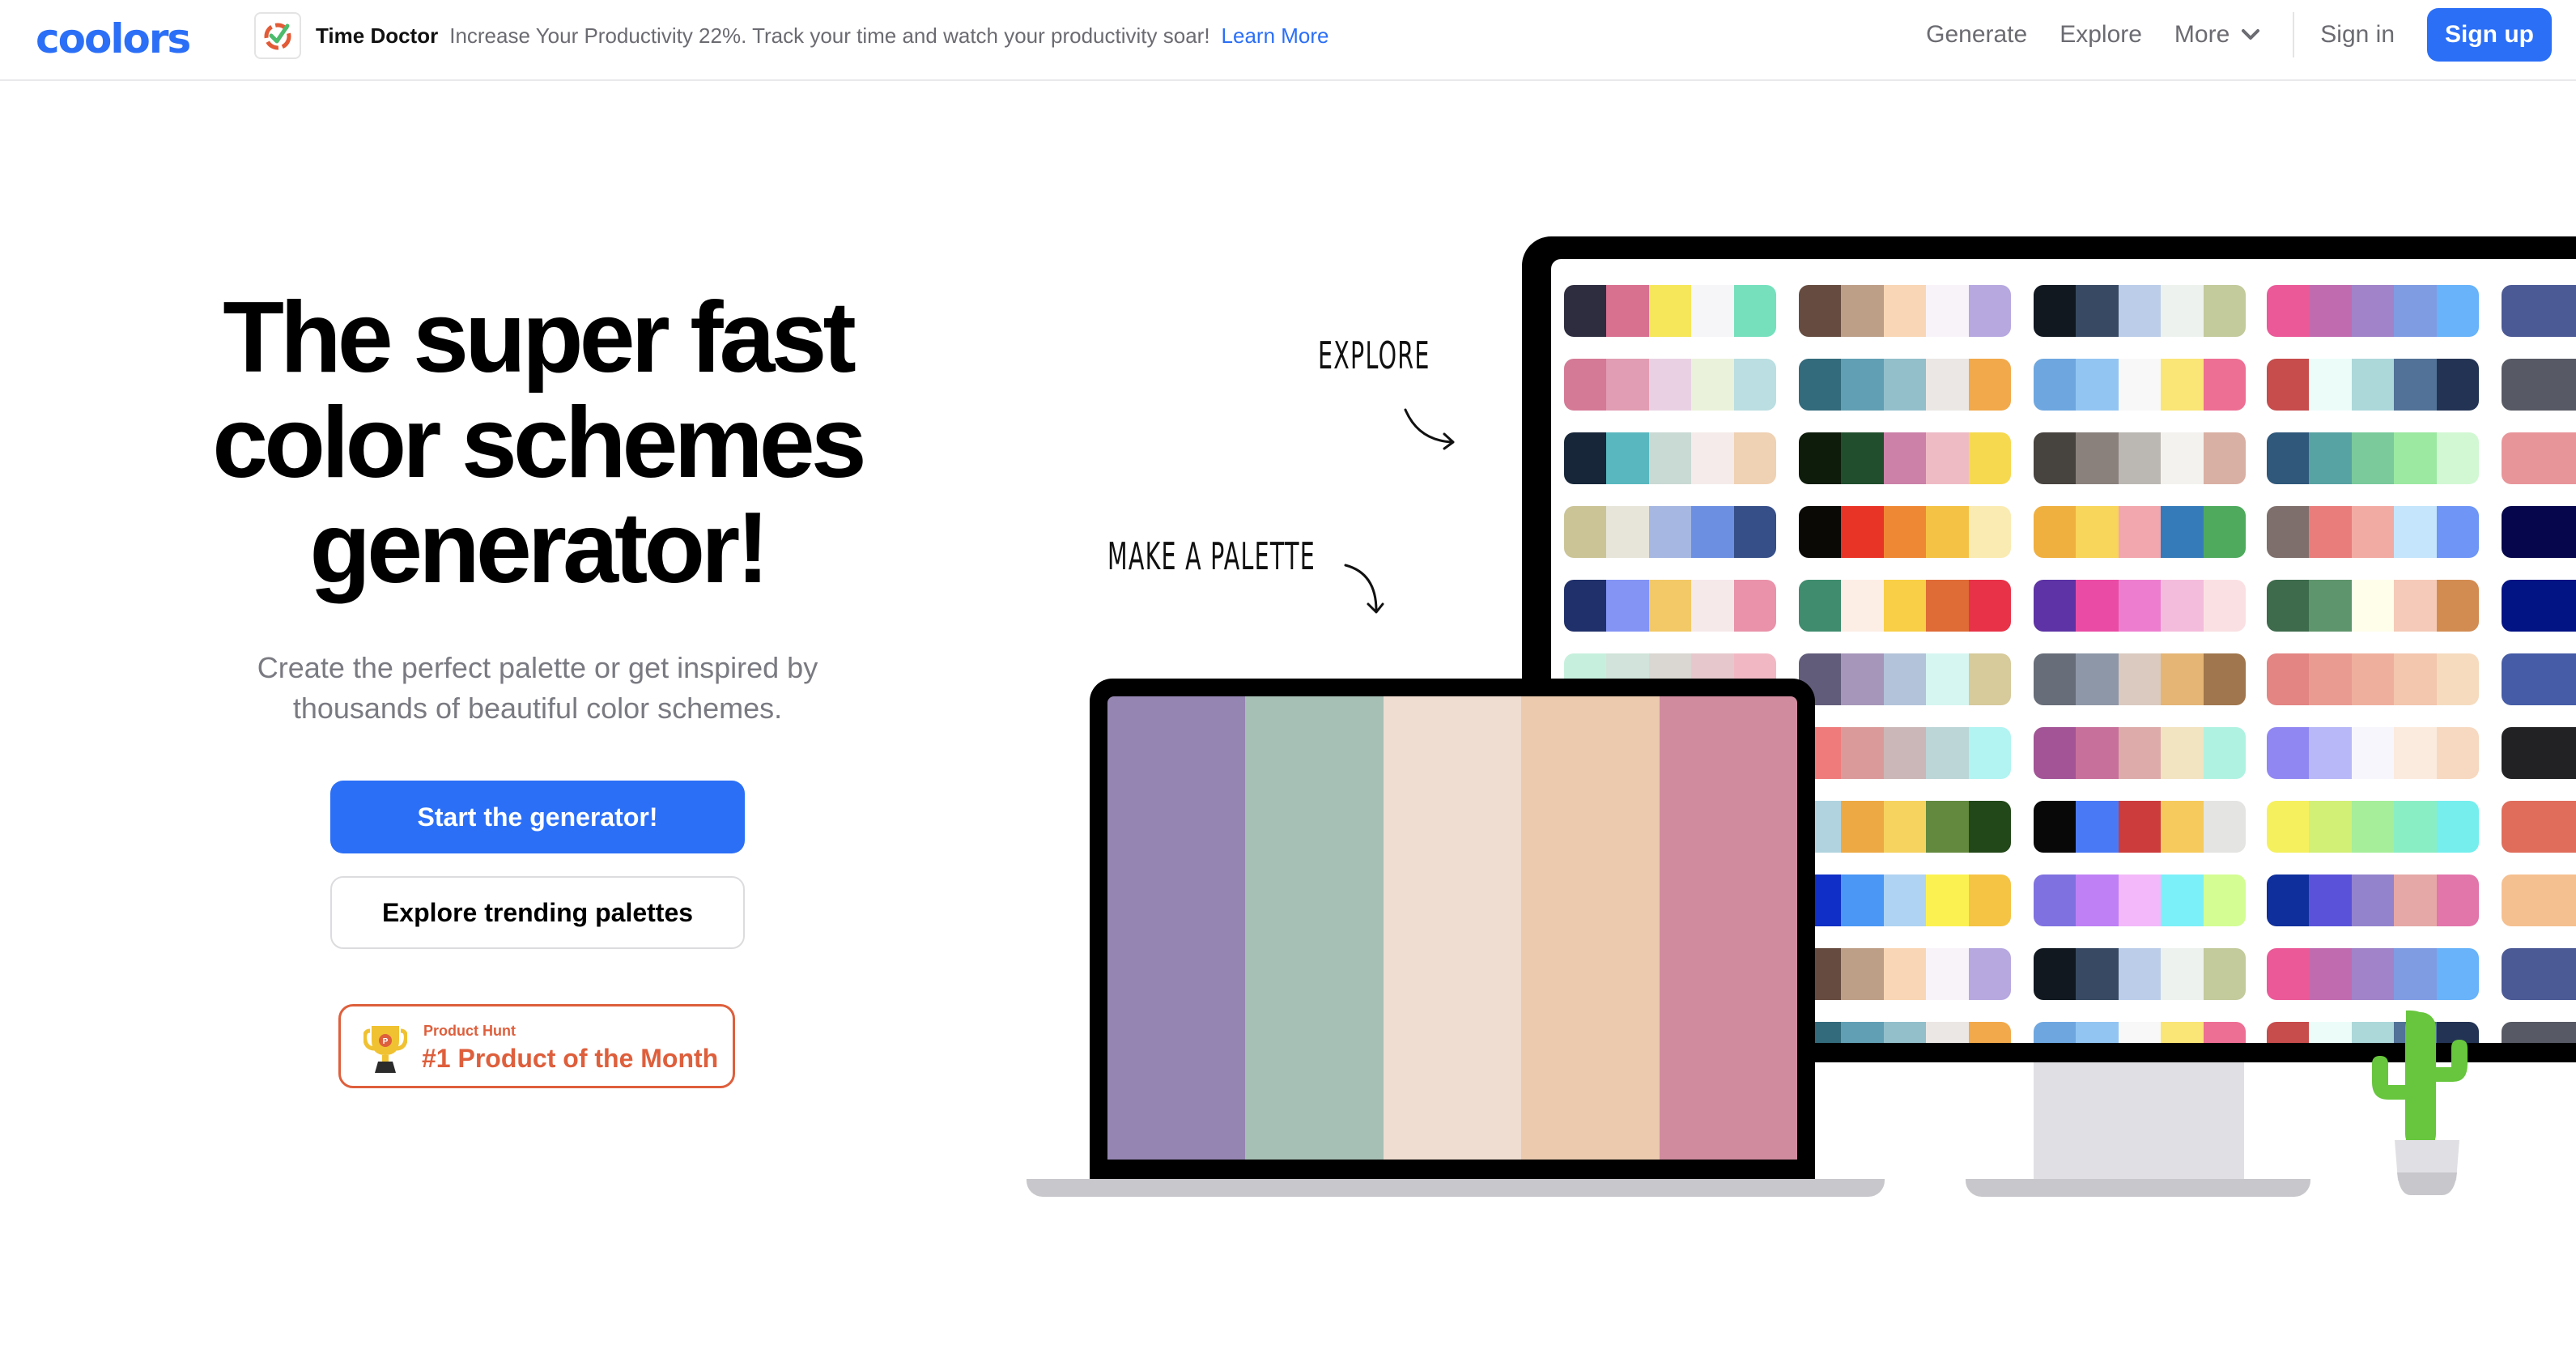 The image size is (2576, 1349). I want to click on sign-in-link: Sign in, so click(2357, 35).